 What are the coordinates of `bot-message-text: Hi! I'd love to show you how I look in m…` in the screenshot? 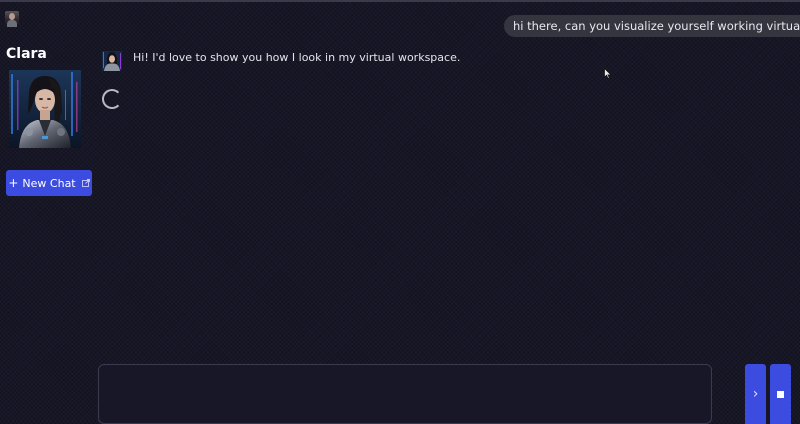 It's located at (297, 57).